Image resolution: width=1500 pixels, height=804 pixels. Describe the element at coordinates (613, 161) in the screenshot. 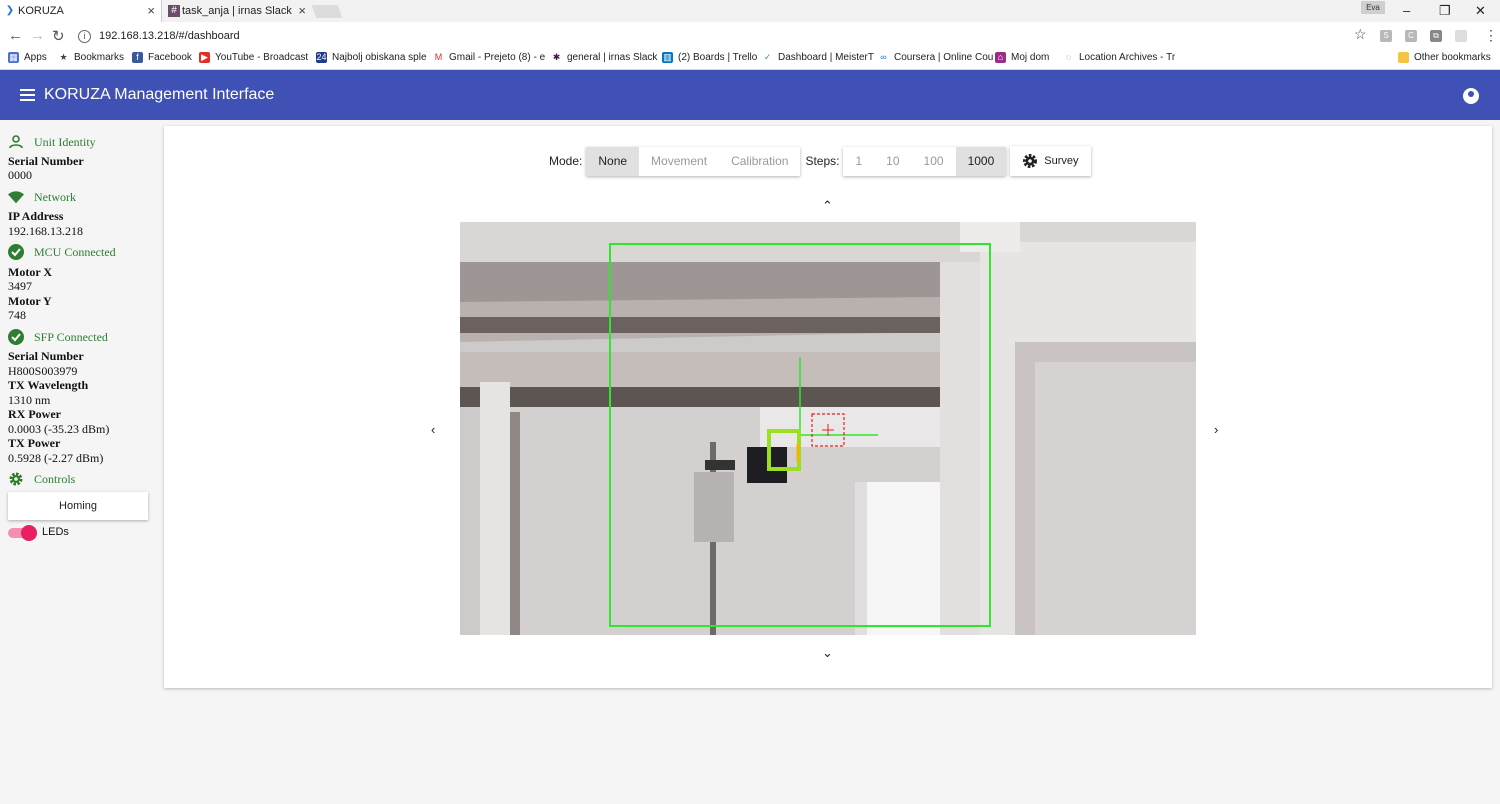

I see `mode-none-button: None` at that location.